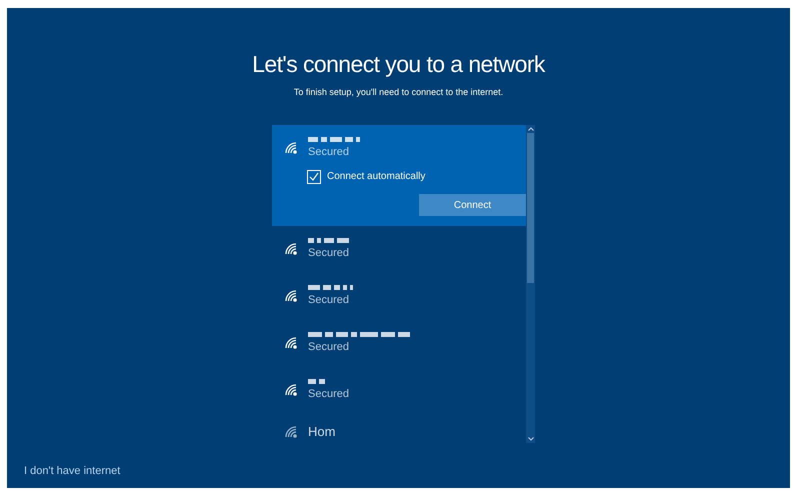 This screenshot has width=798, height=493. Describe the element at coordinates (531, 129) in the screenshot. I see `scroll-up-icon` at that location.